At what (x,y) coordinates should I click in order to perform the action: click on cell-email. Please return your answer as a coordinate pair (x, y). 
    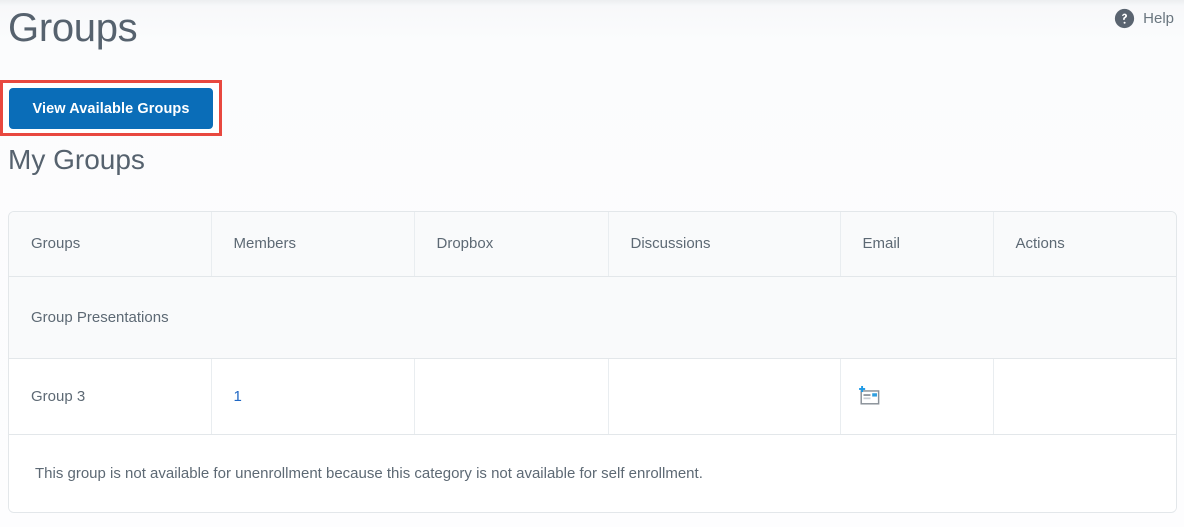
    Looking at the image, I should click on (917, 396).